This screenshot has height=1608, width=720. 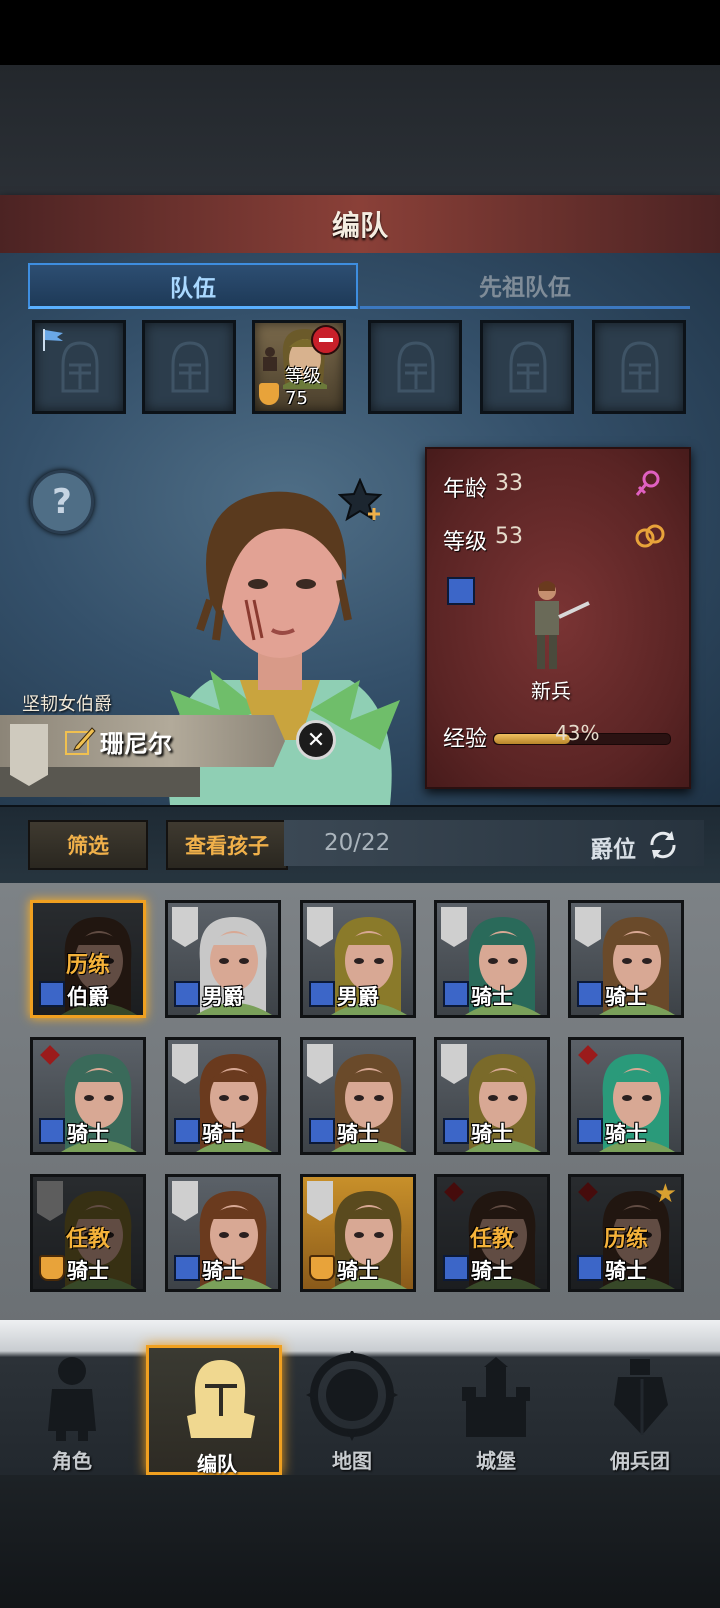 I want to click on nav-castle: 城堡, so click(x=496, y=1410).